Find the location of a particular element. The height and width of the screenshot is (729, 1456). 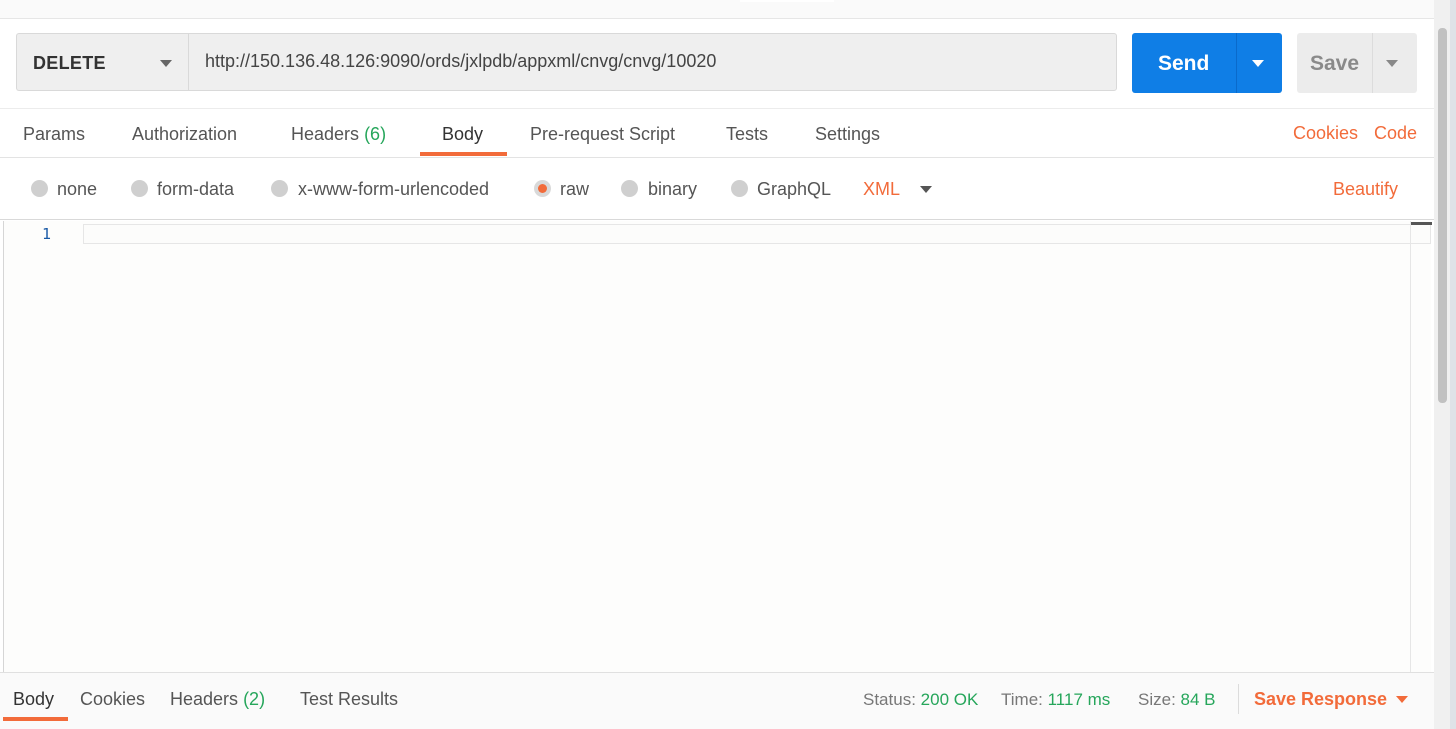

option-graphql-label: GraphQL is located at coordinates (794, 189).